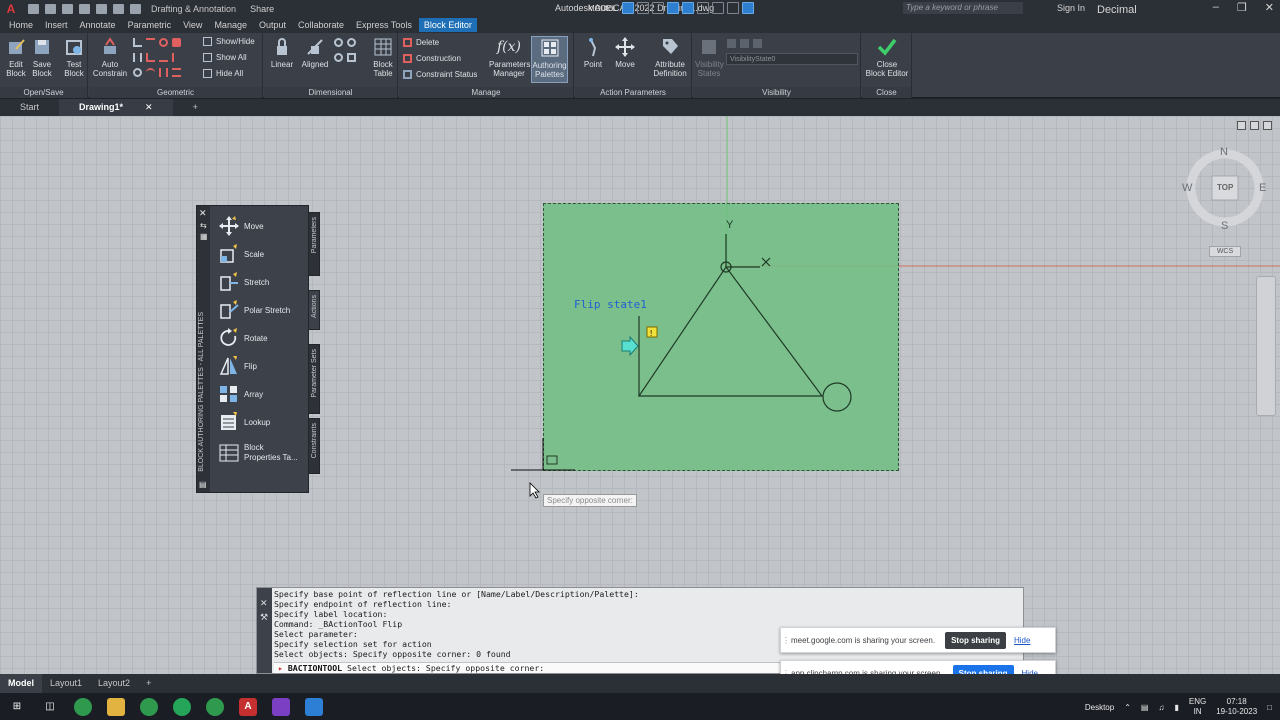 The image size is (1280, 720). I want to click on edit-block-button: Edit Block, so click(16, 57).